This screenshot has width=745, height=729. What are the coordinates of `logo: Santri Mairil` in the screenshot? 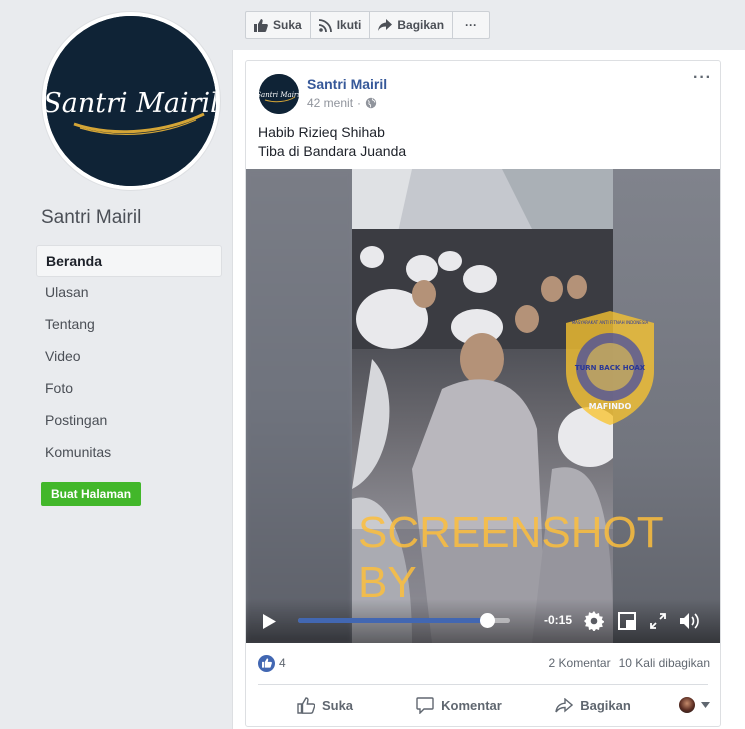 It's located at (131, 101).